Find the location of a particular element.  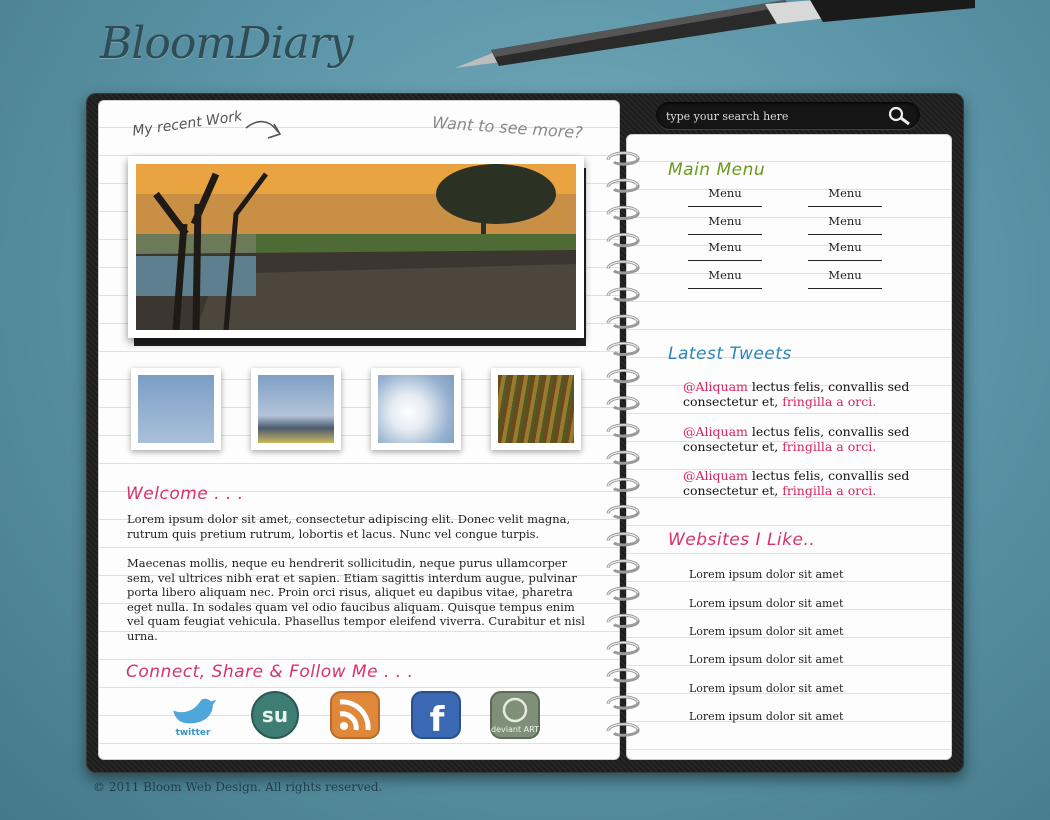

featured-photo is located at coordinates (356, 247).